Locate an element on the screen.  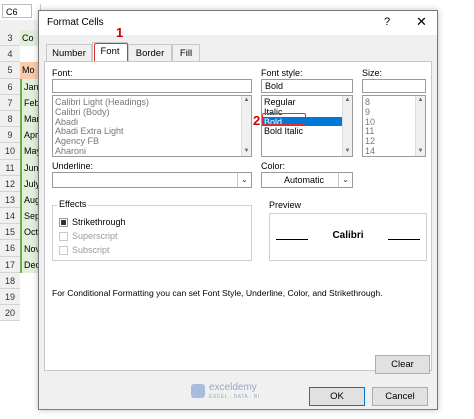
cell-a: Aug is located at coordinates (30, 200).